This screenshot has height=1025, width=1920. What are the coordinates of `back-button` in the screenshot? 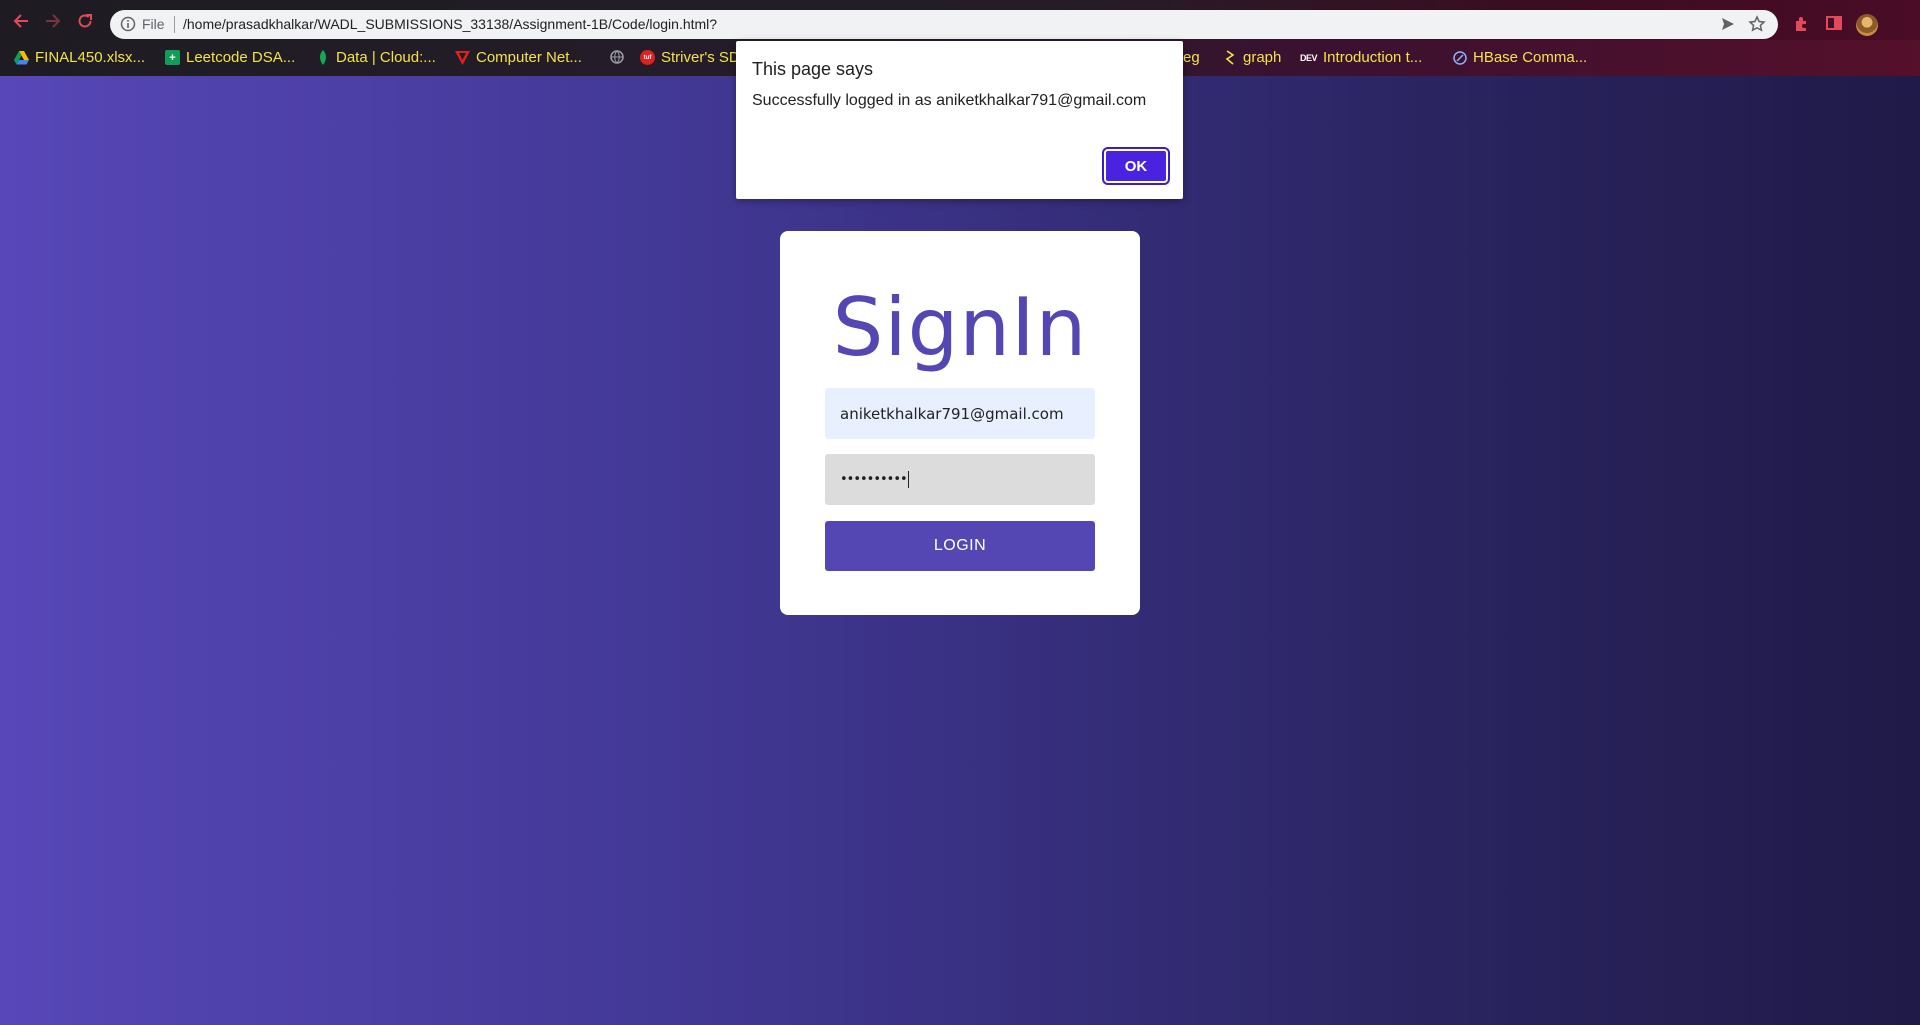 It's located at (21, 21).